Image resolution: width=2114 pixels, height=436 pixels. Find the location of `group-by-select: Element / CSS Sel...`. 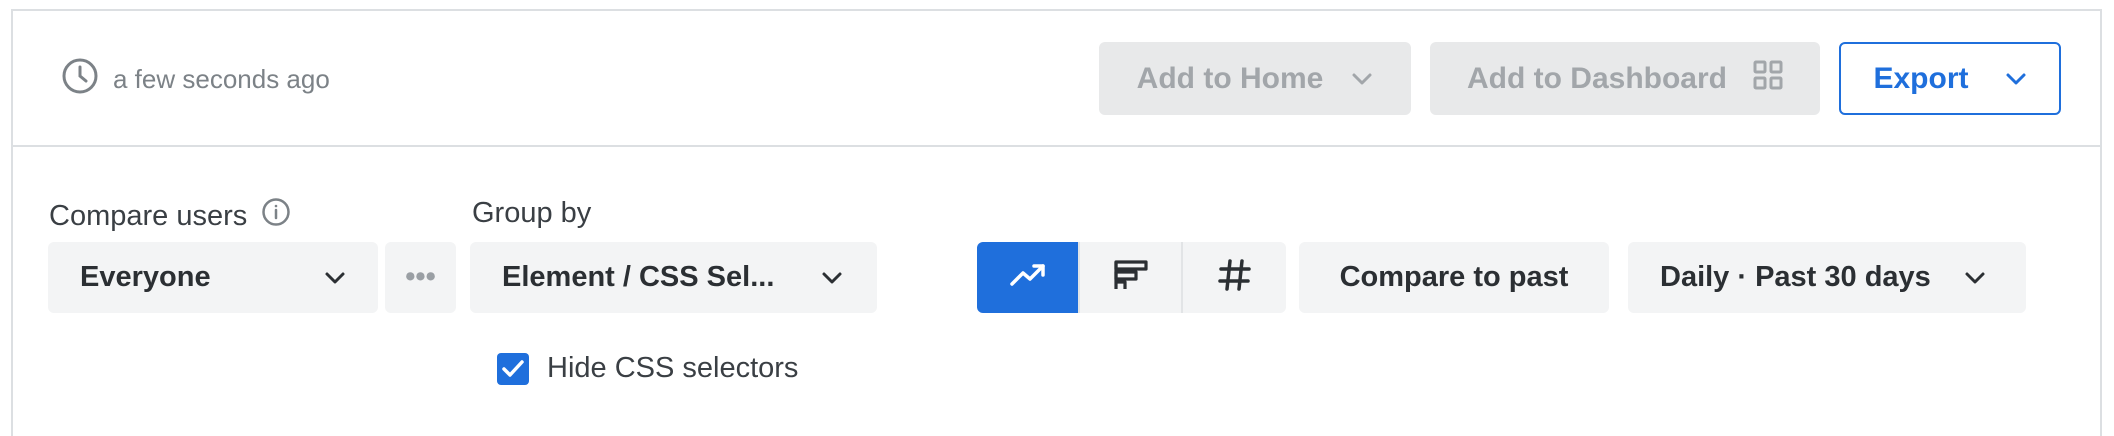

group-by-select: Element / CSS Sel... is located at coordinates (673, 277).